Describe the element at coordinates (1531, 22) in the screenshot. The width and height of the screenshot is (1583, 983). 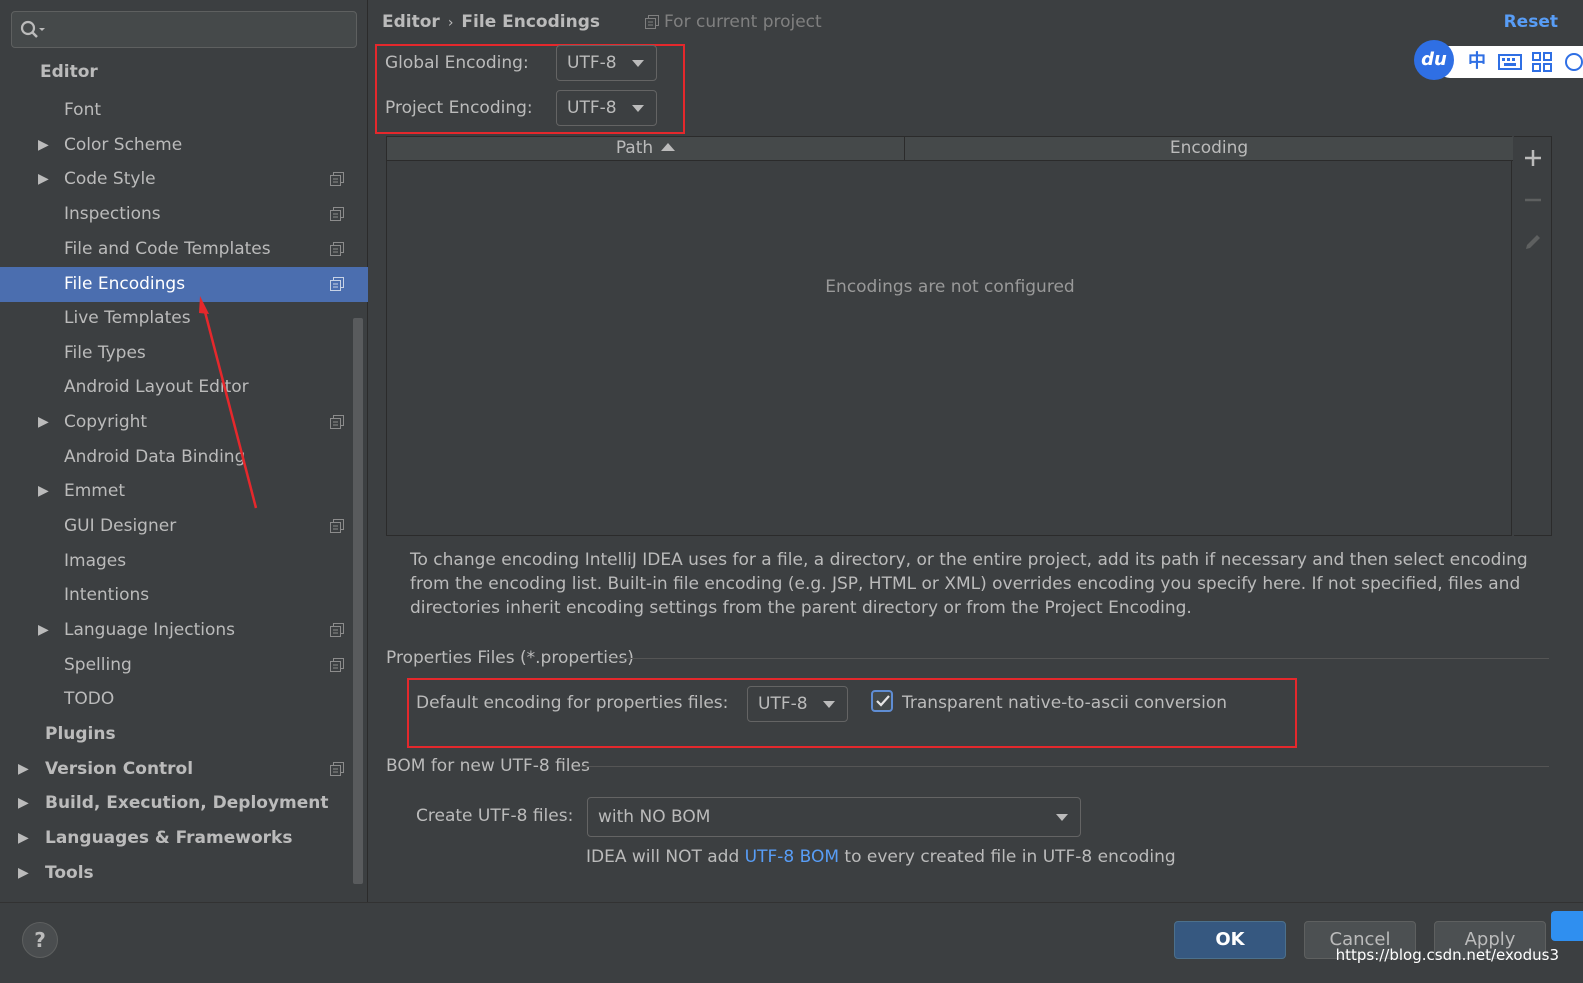
I see `reset-link: Reset` at that location.